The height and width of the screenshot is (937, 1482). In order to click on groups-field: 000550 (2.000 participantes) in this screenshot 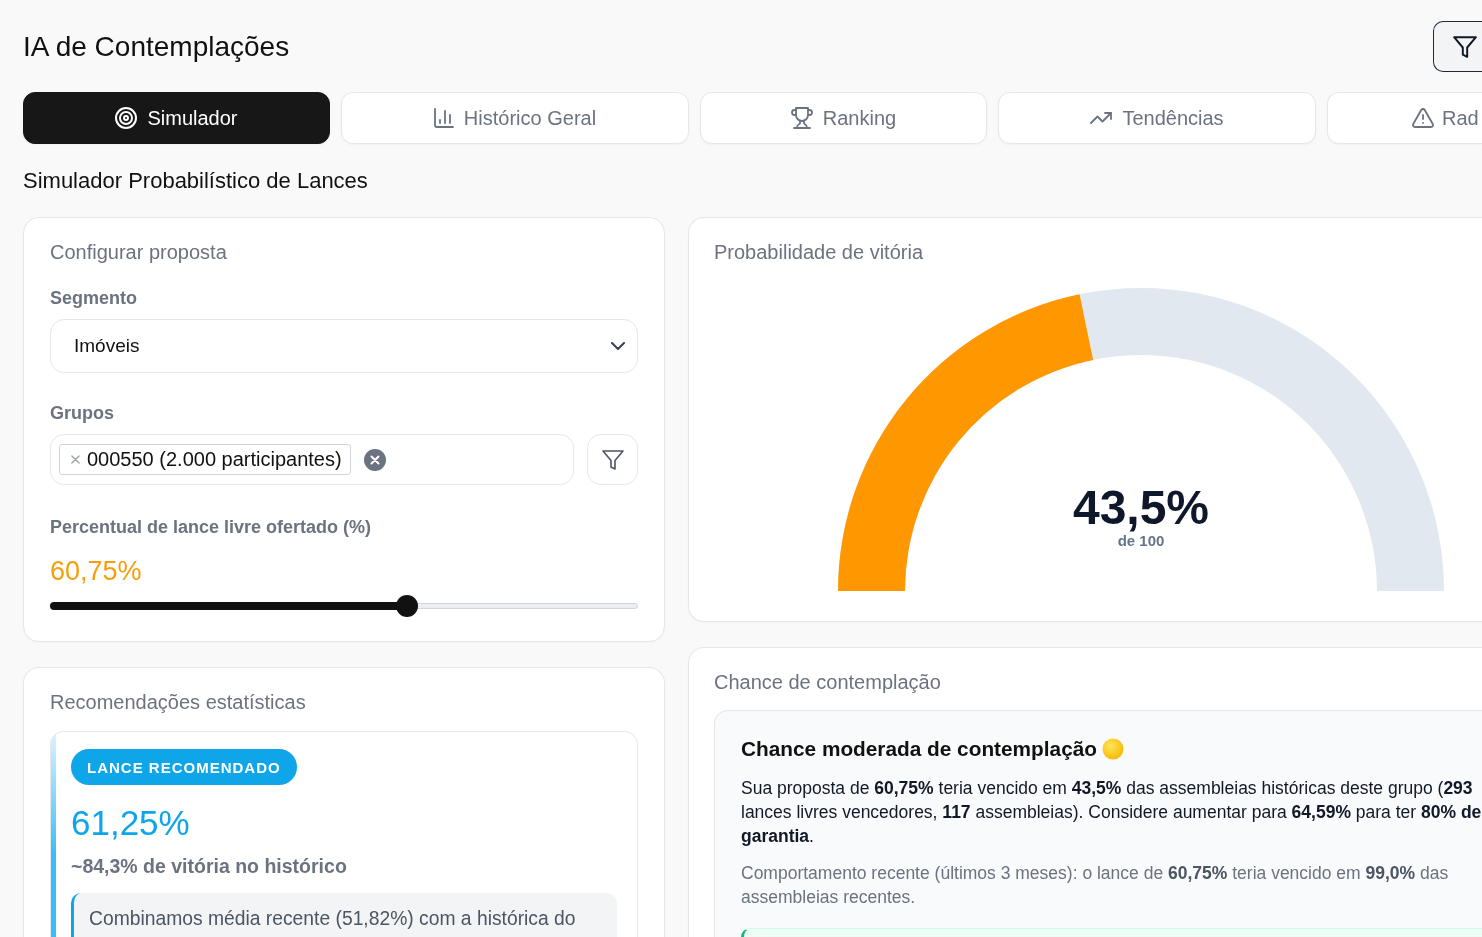, I will do `click(312, 459)`.